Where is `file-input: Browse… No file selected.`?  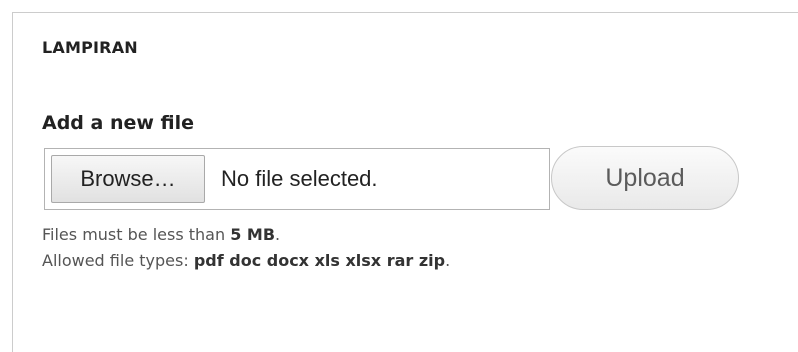 file-input: Browse… No file selected. is located at coordinates (297, 179).